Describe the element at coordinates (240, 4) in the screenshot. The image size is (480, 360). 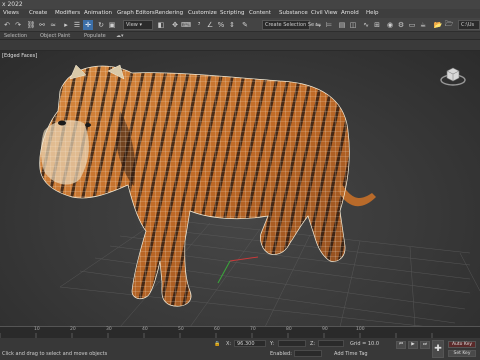
I see `title-bar: x 2022` at that location.